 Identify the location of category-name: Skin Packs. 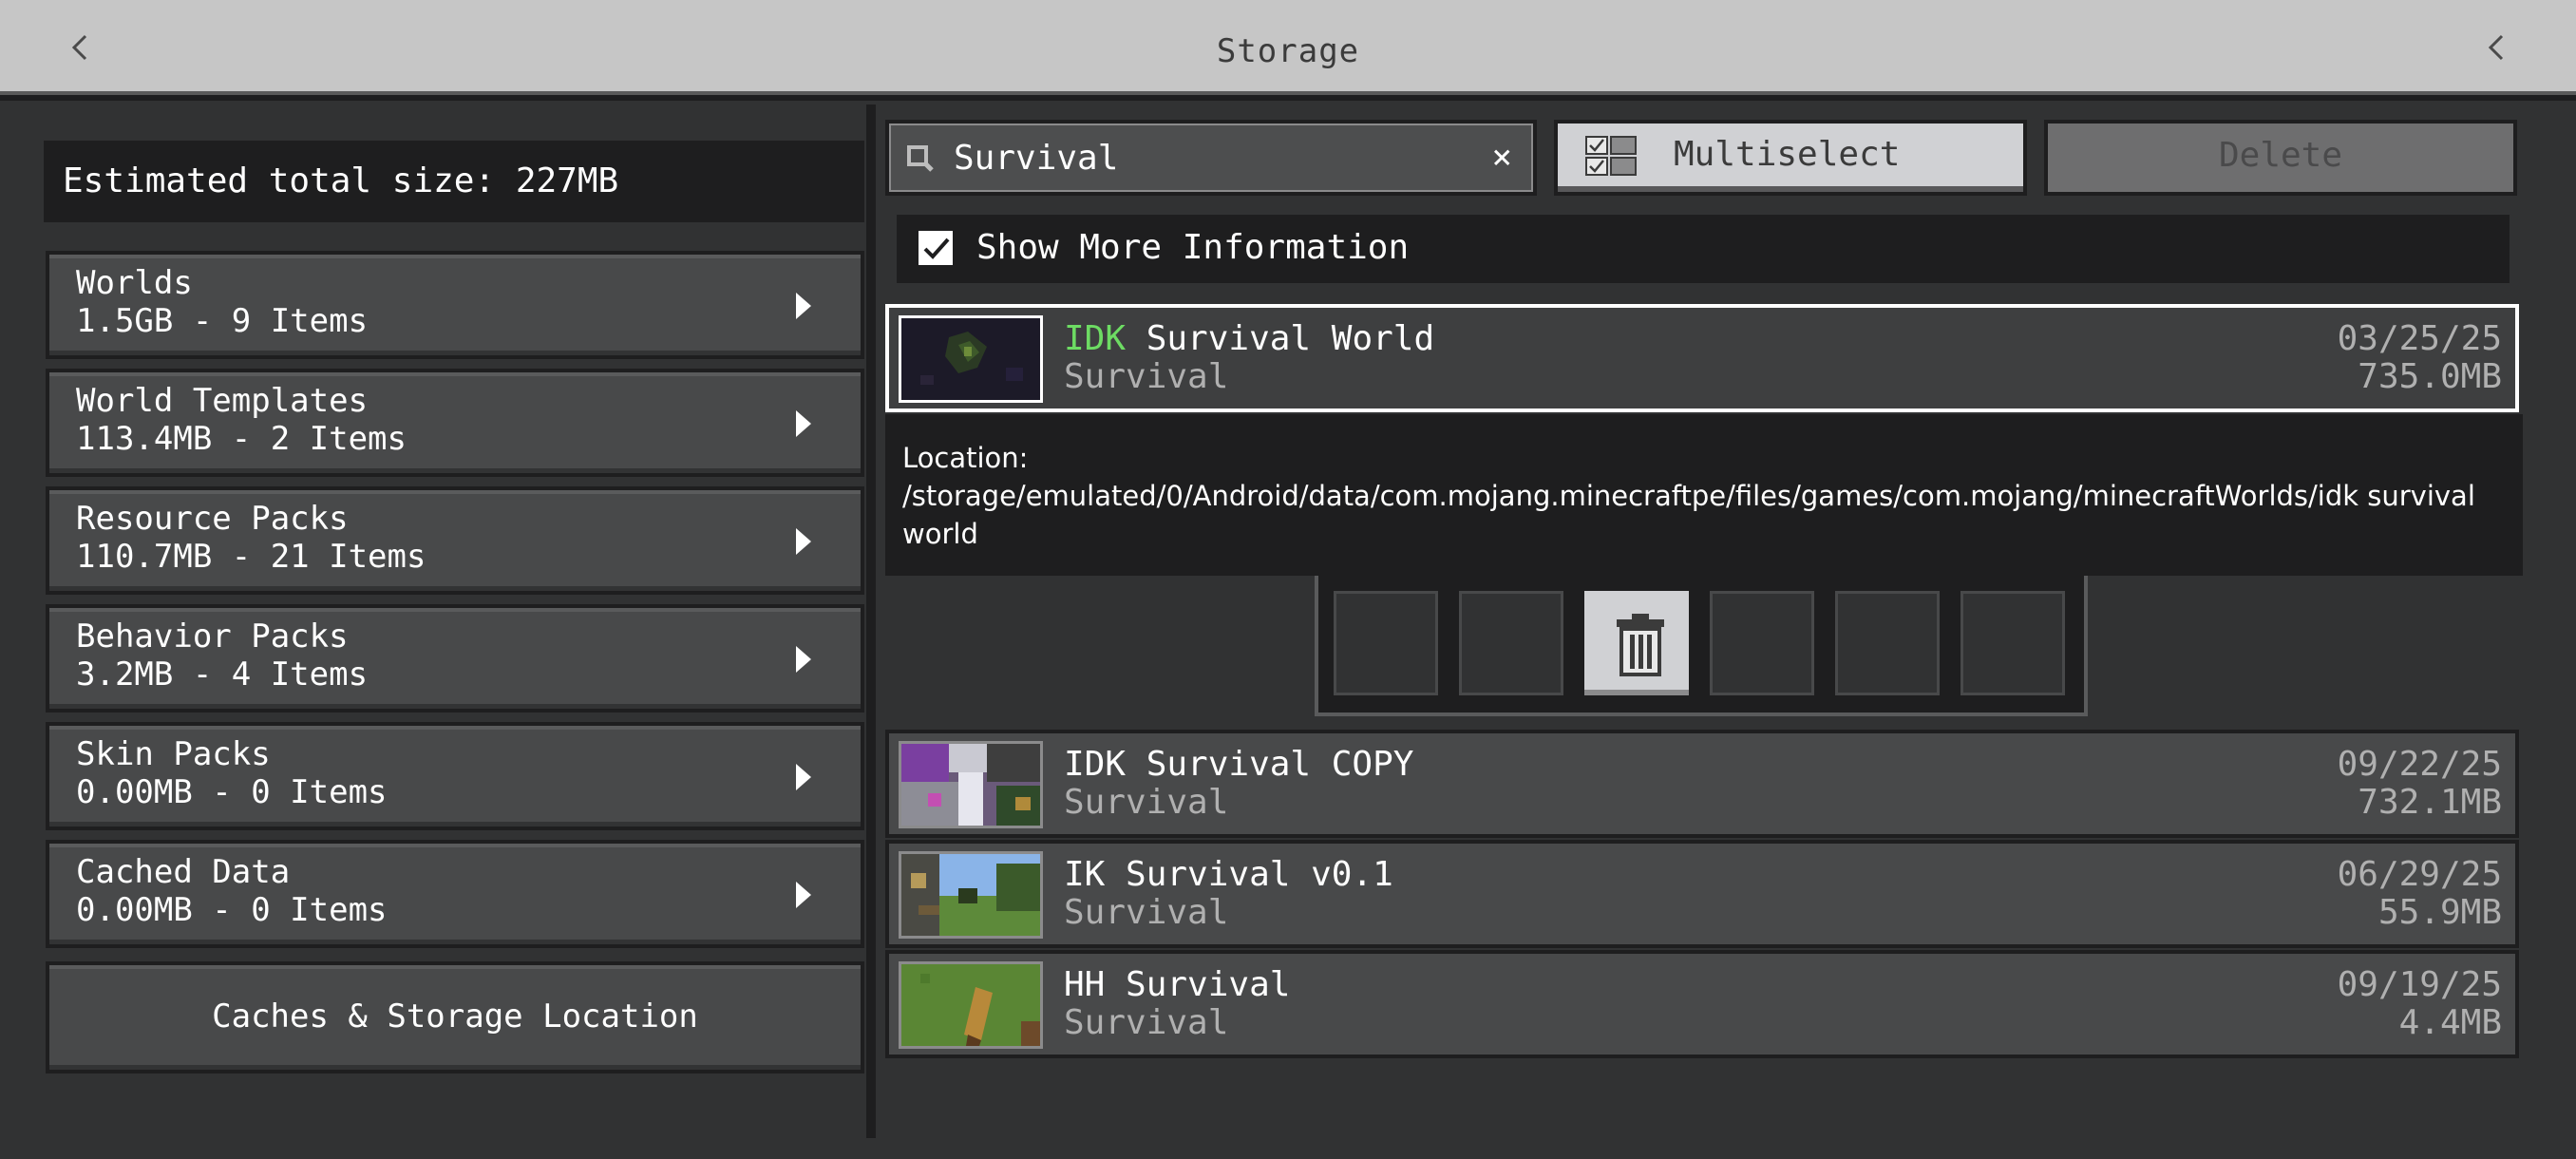
(173, 754).